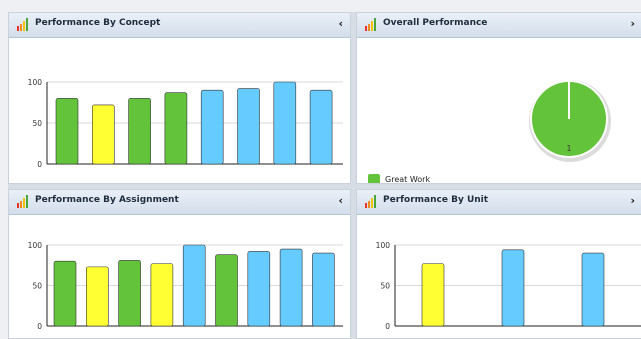 The image size is (641, 339). Describe the element at coordinates (499, 25) in the screenshot. I see `panel-header: Overall Performance ›` at that location.